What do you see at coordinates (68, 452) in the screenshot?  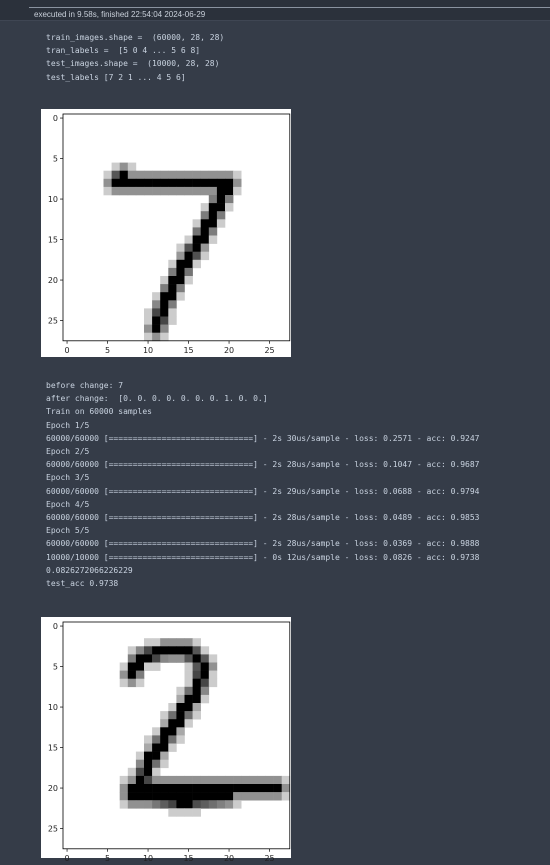 I see `output-line: Epoch 2/5` at bounding box center [68, 452].